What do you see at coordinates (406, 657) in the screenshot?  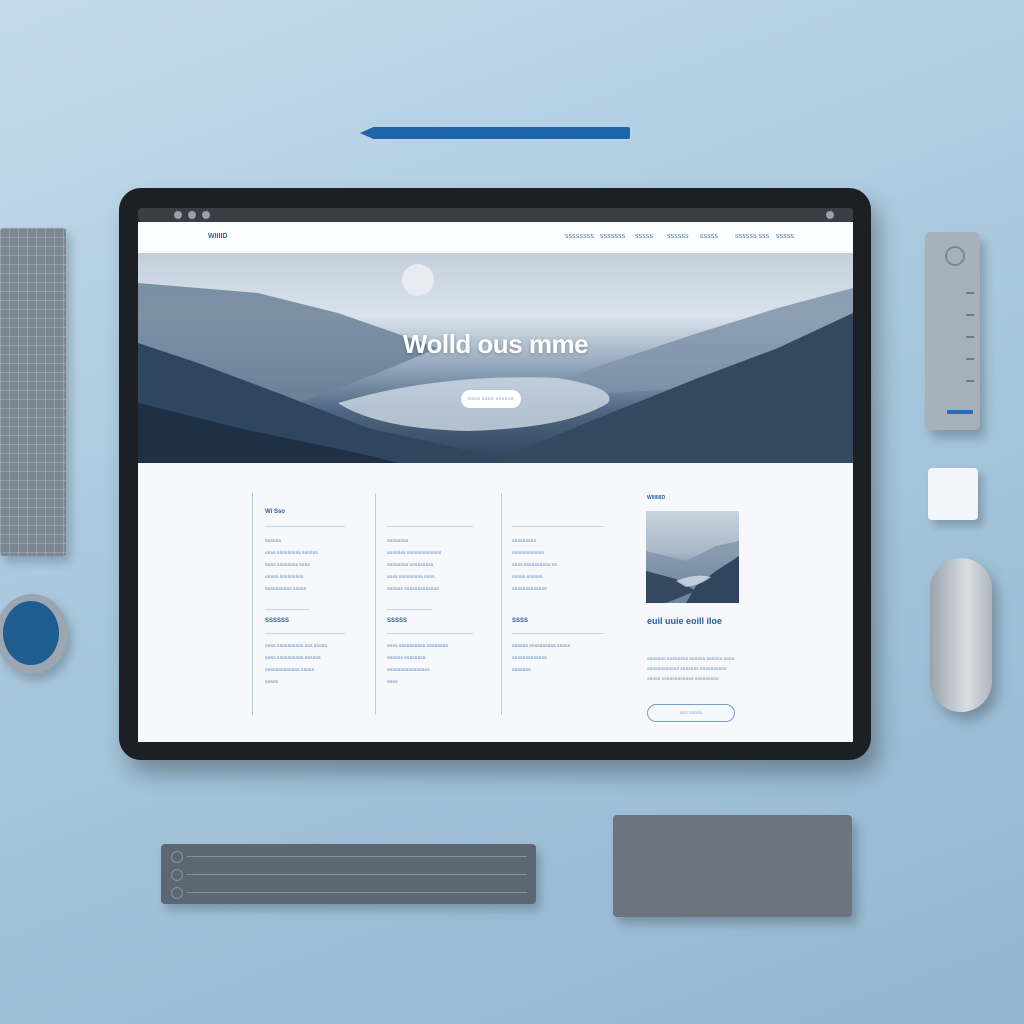 I see `list-link: SSSSSS SSSSSSSS` at bounding box center [406, 657].